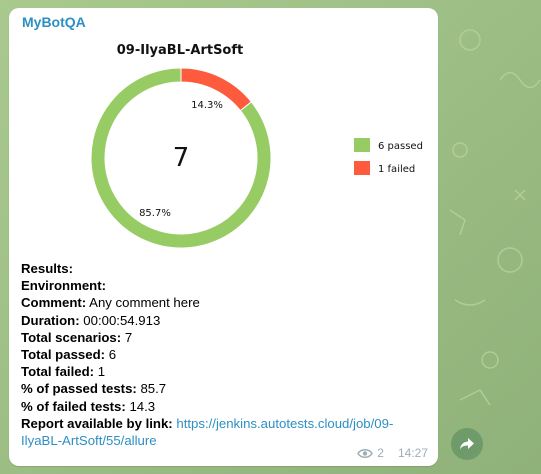 This screenshot has width=541, height=474. What do you see at coordinates (365, 453) in the screenshot?
I see `eye-icon` at bounding box center [365, 453].